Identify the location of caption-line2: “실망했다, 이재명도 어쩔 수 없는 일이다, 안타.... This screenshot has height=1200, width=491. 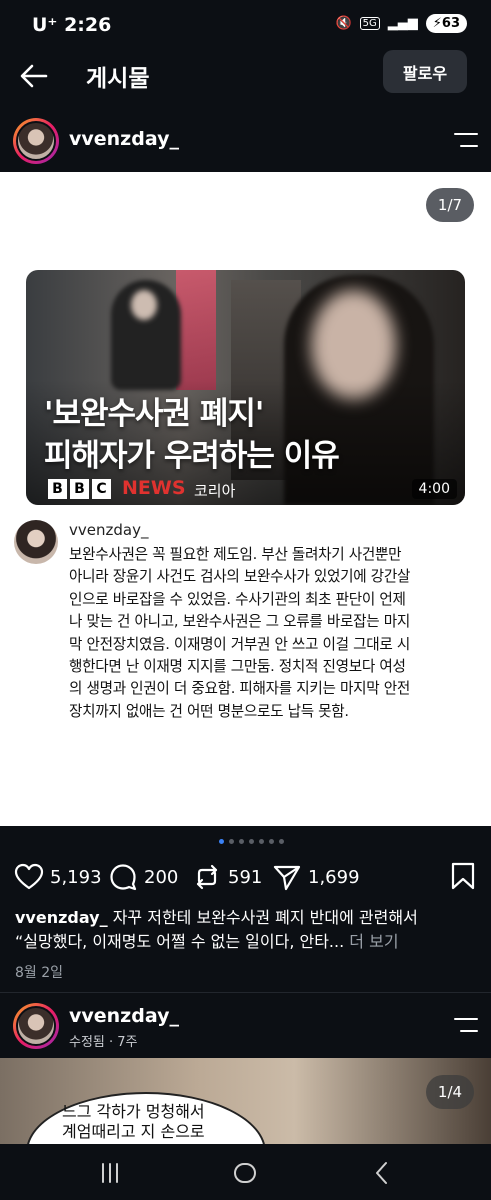
(180, 941).